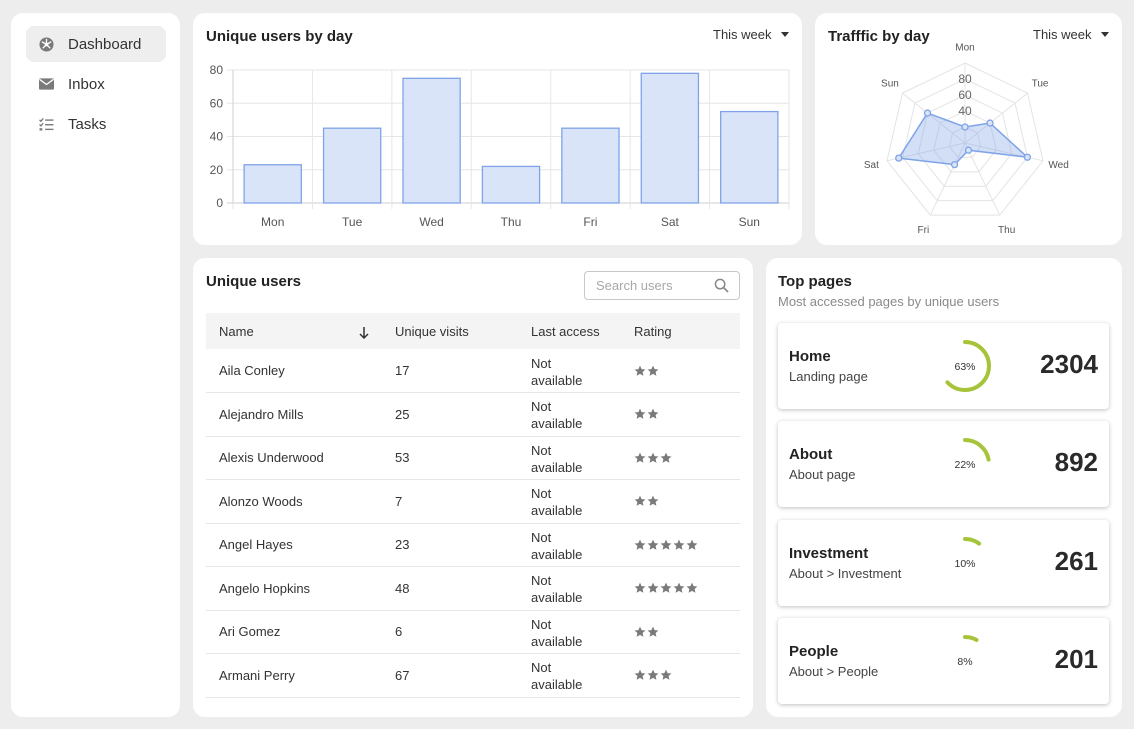 The width and height of the screenshot is (1134, 729). Describe the element at coordinates (473, 588) in the screenshot. I see `table-row: Angelo Hopkins 48 Not available` at that location.